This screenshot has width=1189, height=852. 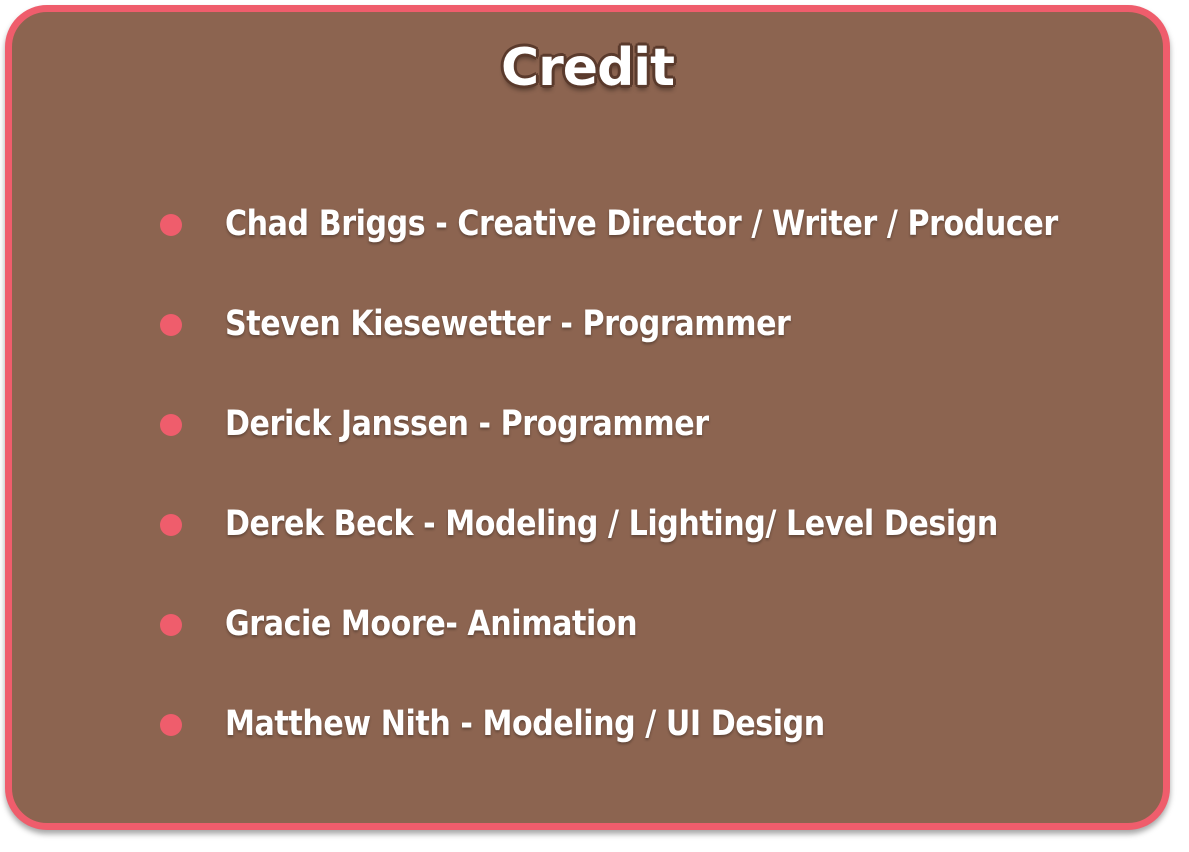 What do you see at coordinates (525, 724) in the screenshot?
I see `credit-label: Matthew Nith - Modeling / UI Design` at bounding box center [525, 724].